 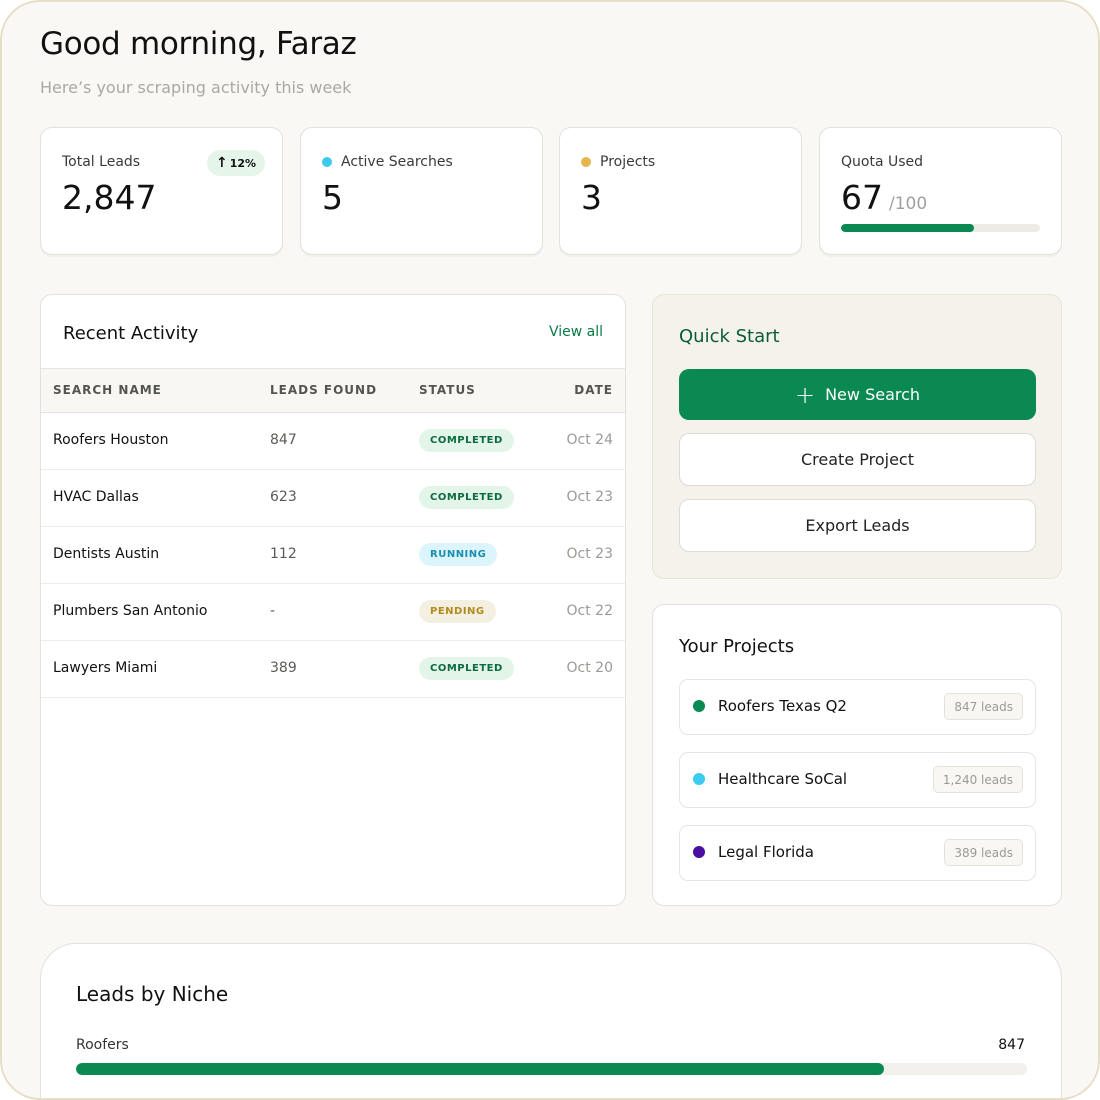 I want to click on quota-progress-fill, so click(x=908, y=228).